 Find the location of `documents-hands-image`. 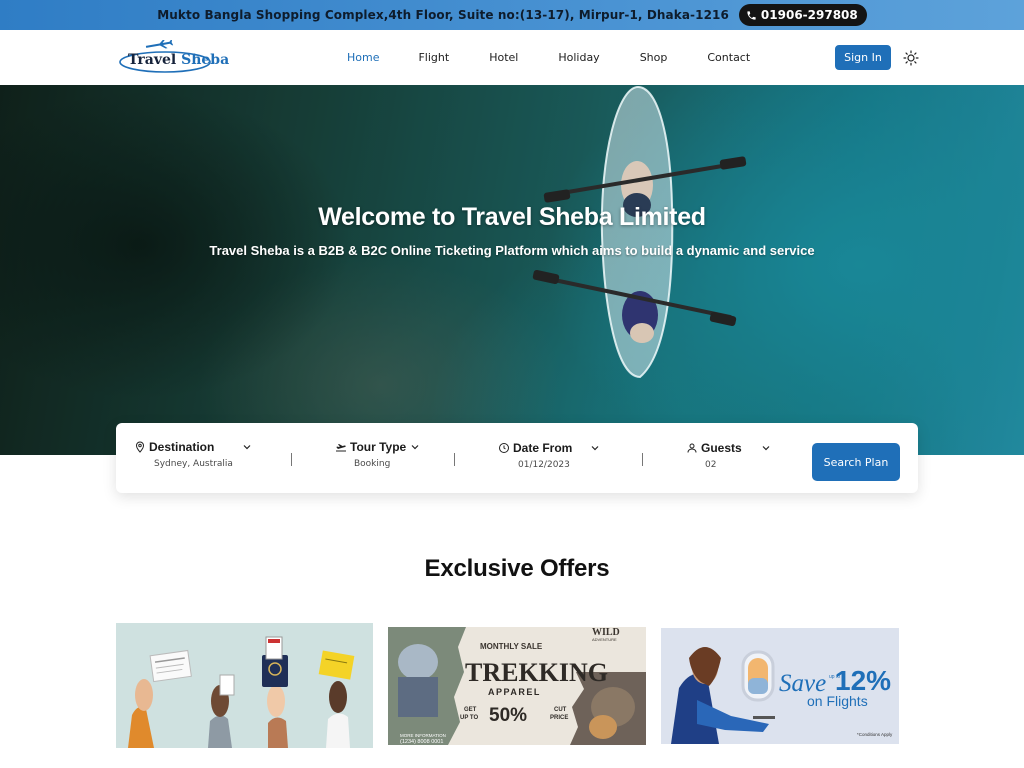

documents-hands-image is located at coordinates (244, 685).